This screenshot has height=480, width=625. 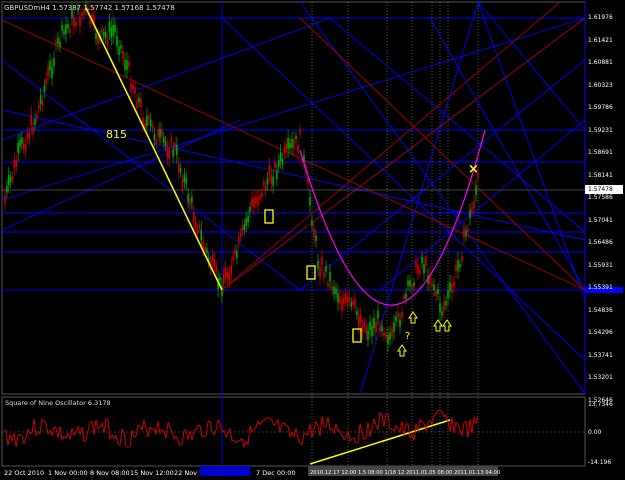 I want to click on question-label: ?, so click(x=408, y=336).